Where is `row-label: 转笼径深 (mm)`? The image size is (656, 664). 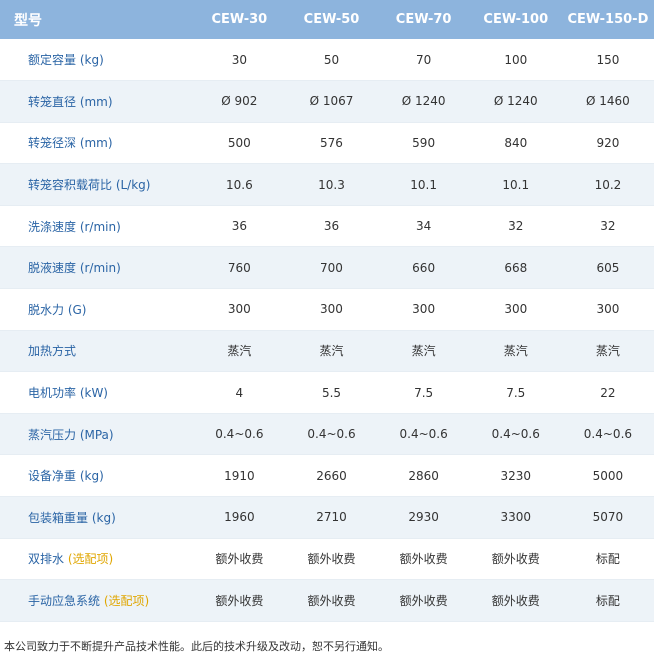
row-label: 转笼径深 (mm) is located at coordinates (97, 143).